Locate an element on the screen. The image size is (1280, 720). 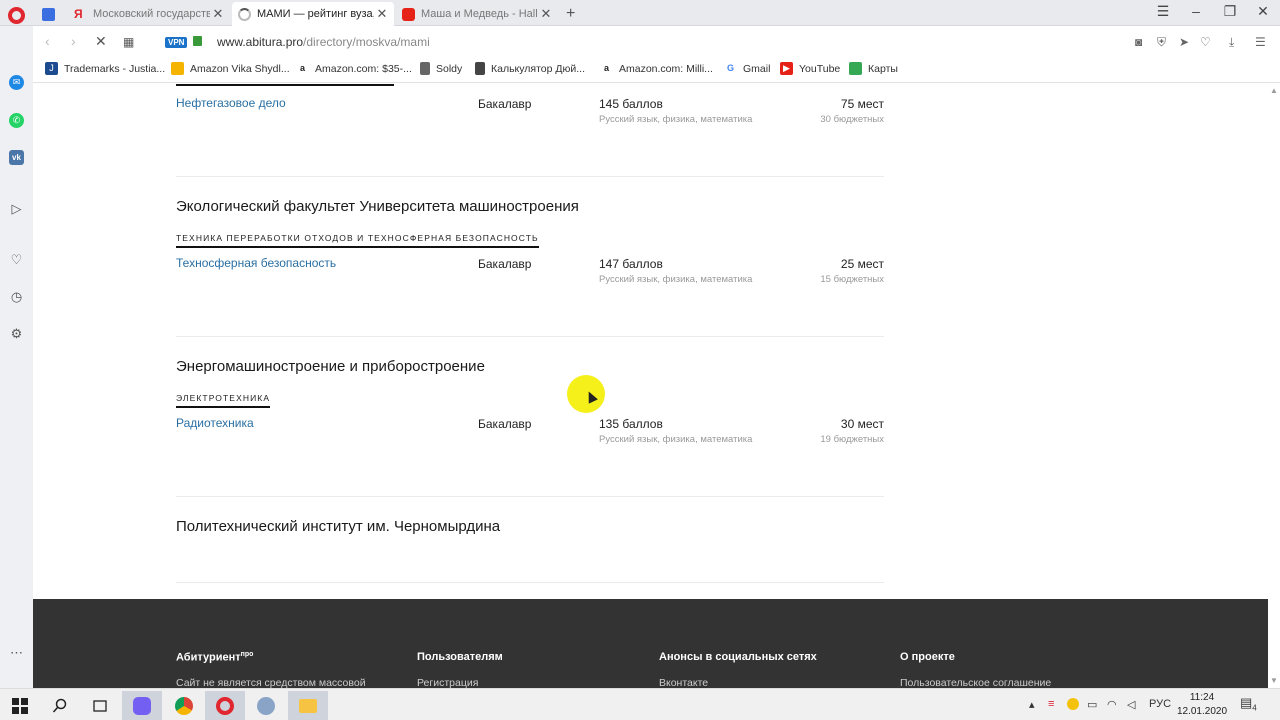
document-icon is located at coordinates (425, 68).